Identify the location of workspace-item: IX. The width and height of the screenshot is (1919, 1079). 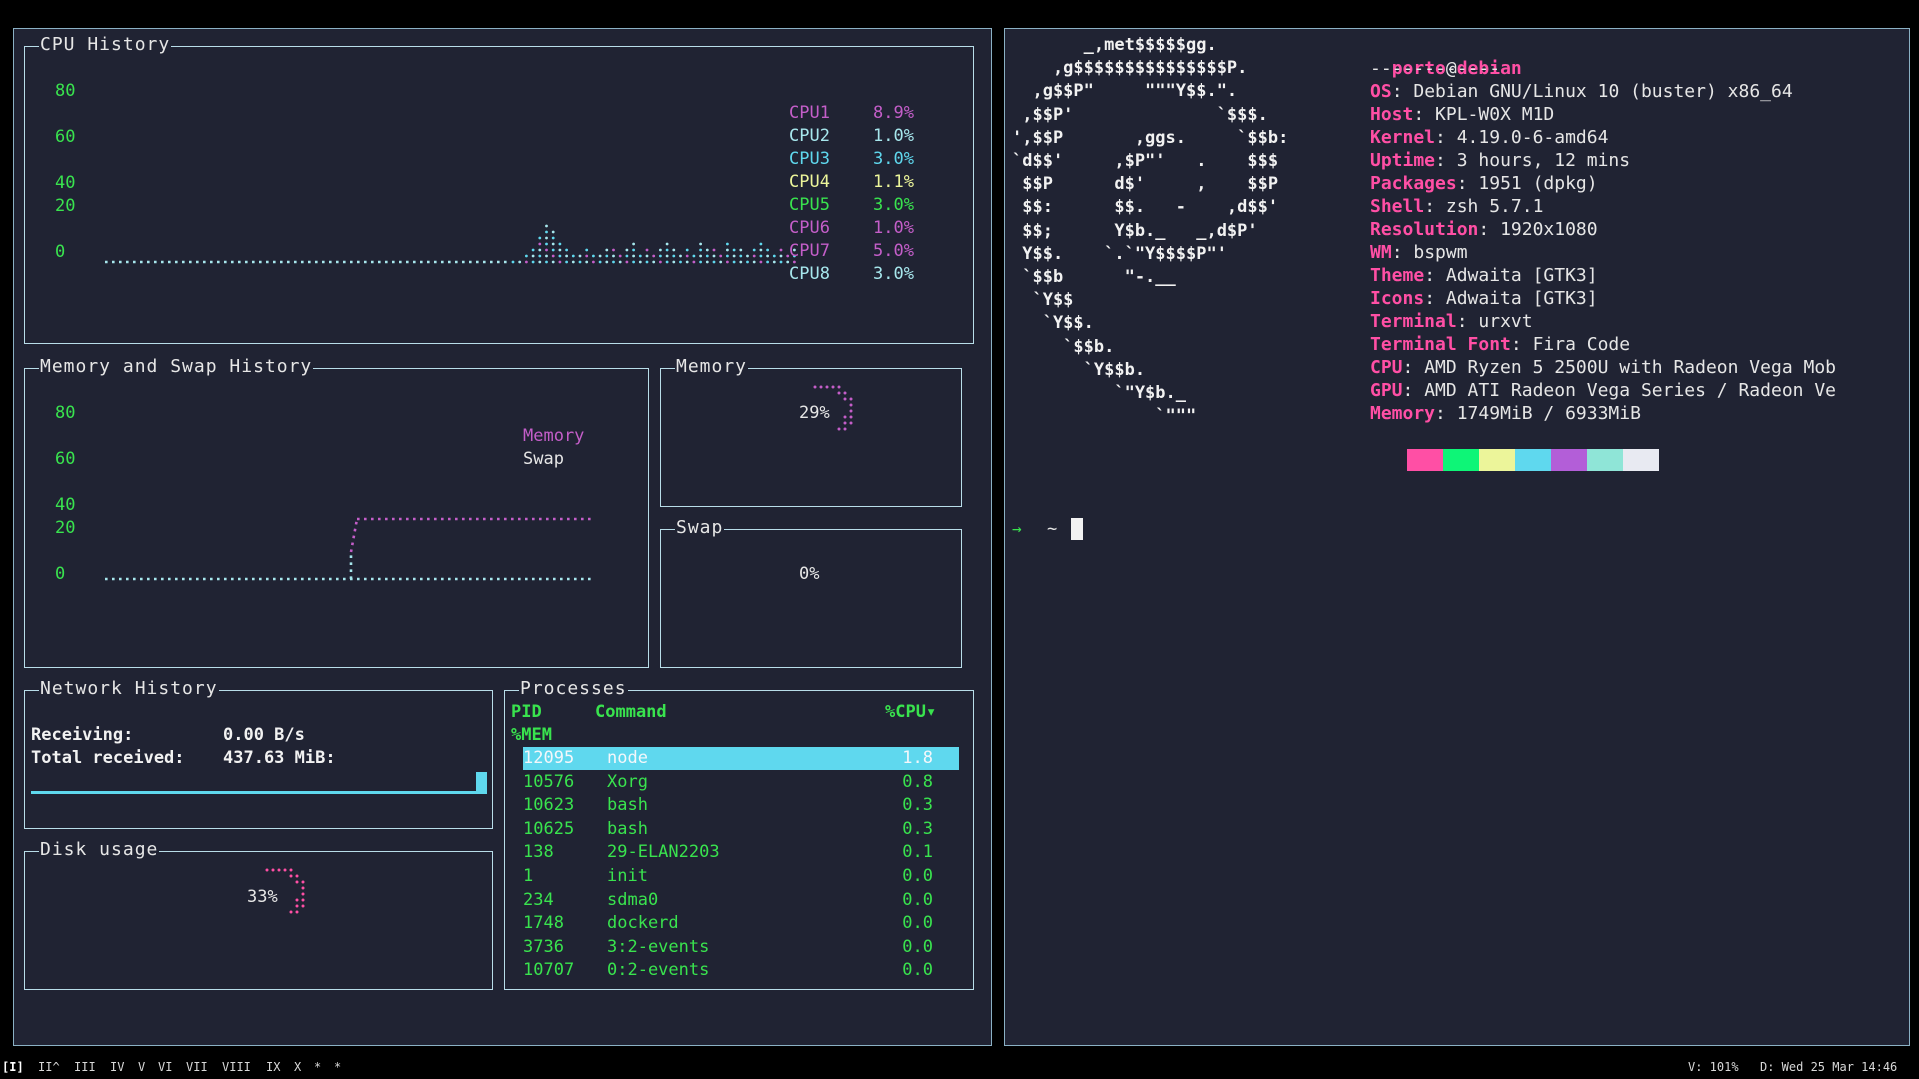
(273, 1067).